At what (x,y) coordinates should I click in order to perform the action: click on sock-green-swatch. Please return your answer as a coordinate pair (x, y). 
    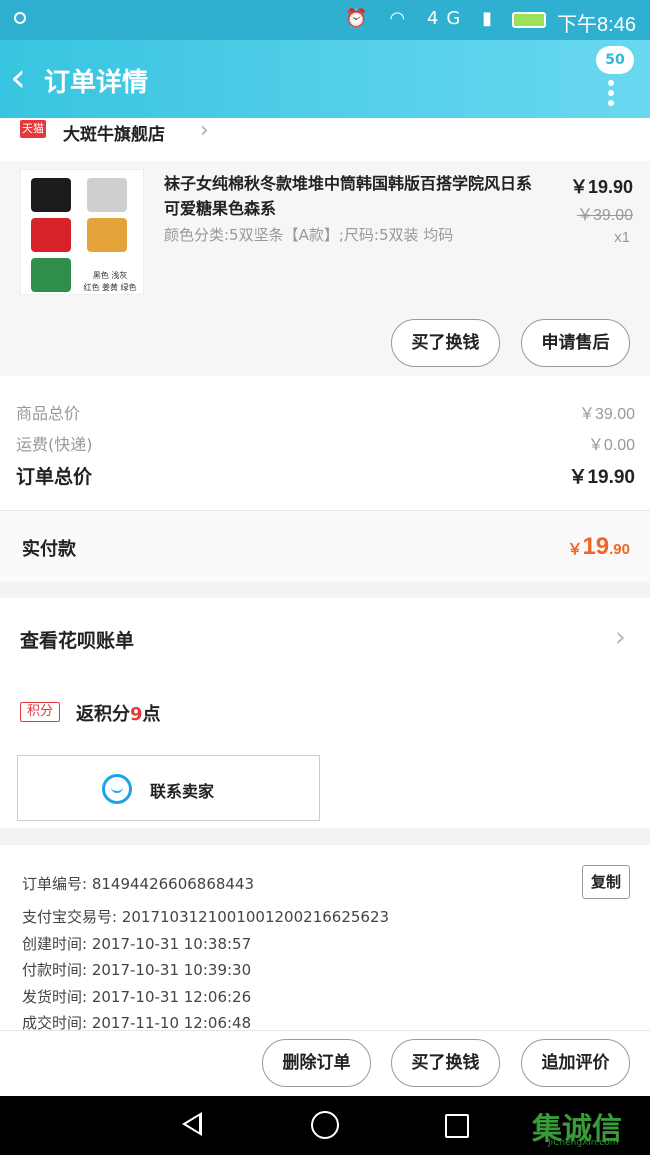
    Looking at the image, I should click on (51, 275).